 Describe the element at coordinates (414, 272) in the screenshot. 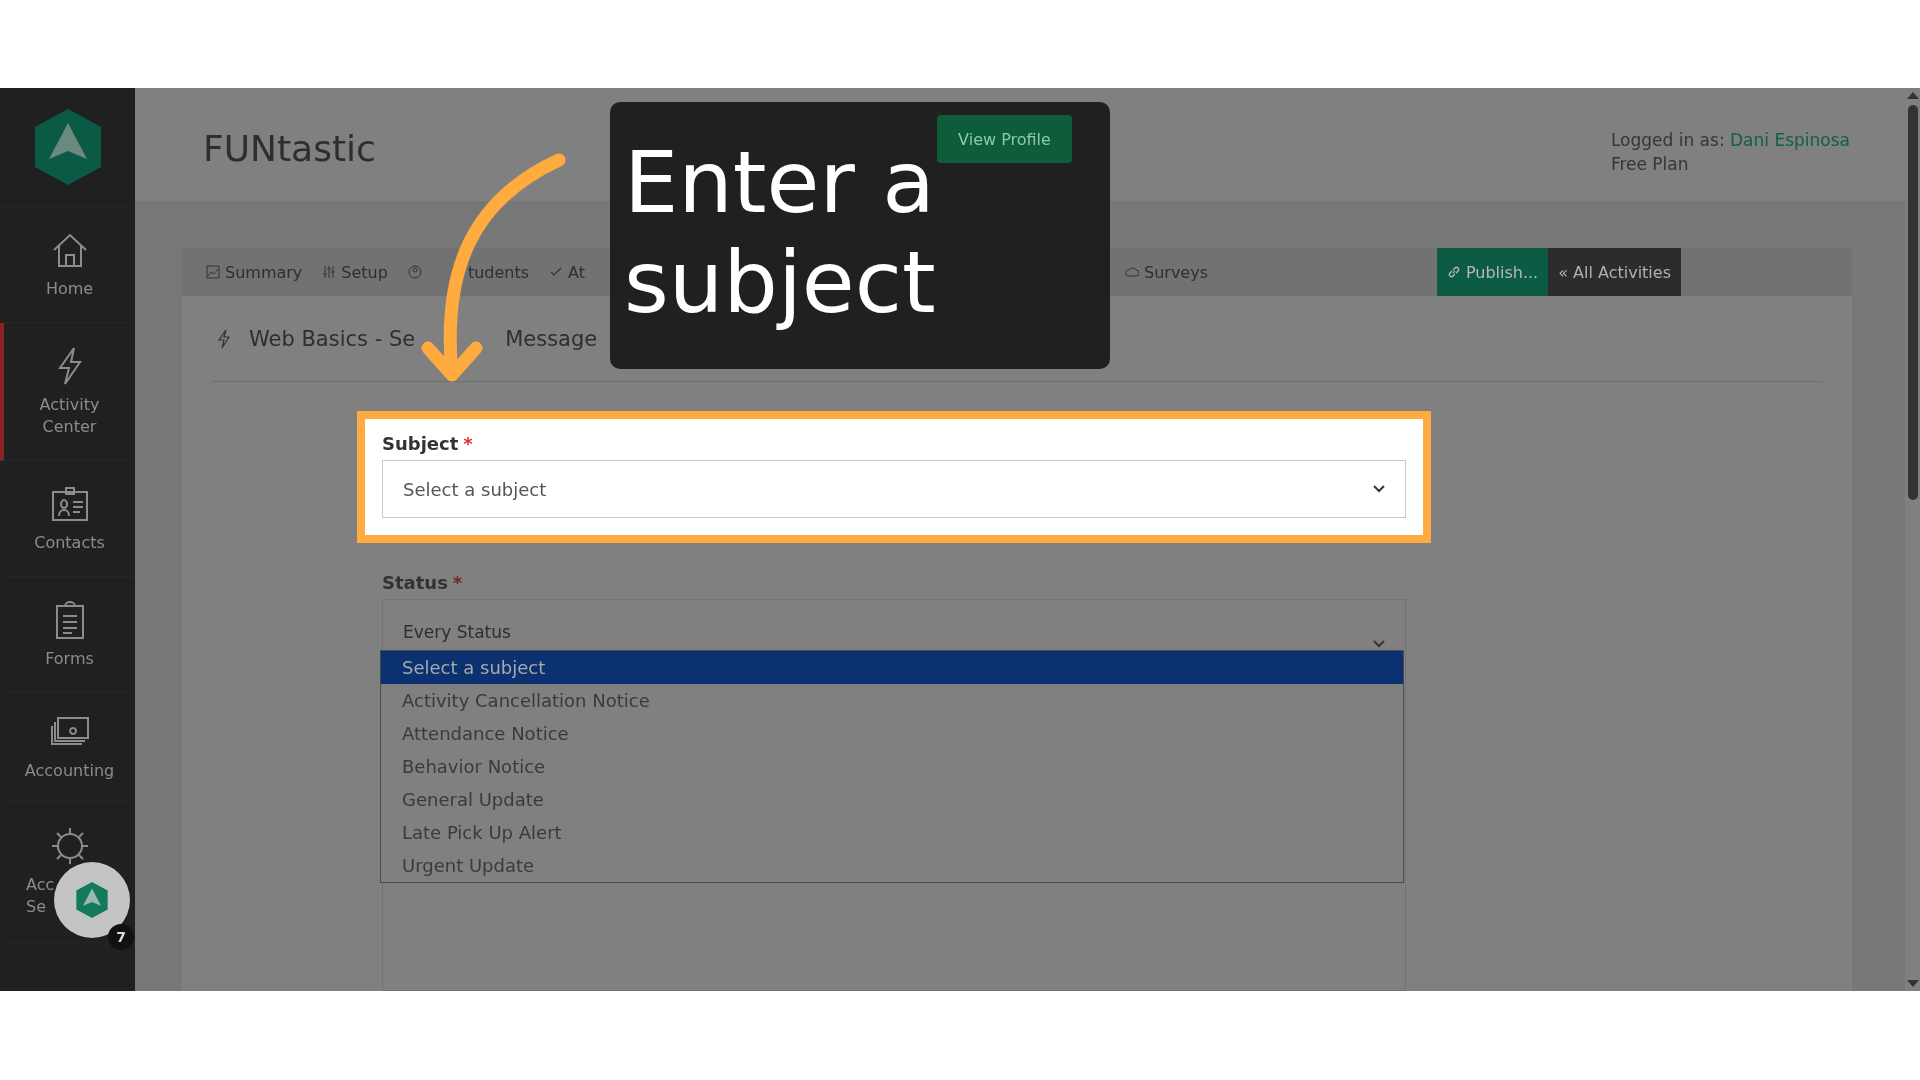

I see `person-icon` at that location.